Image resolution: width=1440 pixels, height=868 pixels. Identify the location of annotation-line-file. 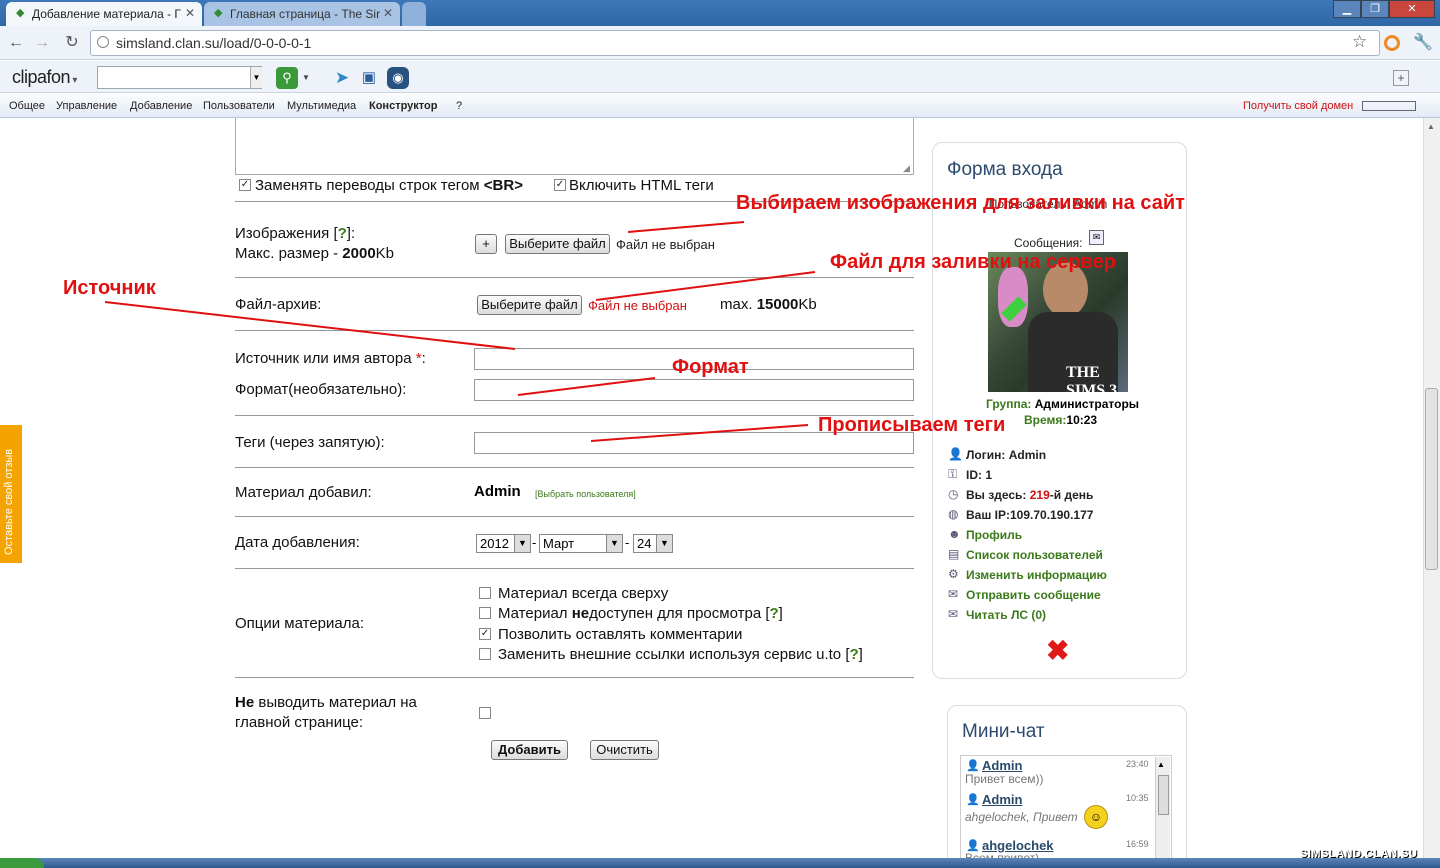
(705, 286).